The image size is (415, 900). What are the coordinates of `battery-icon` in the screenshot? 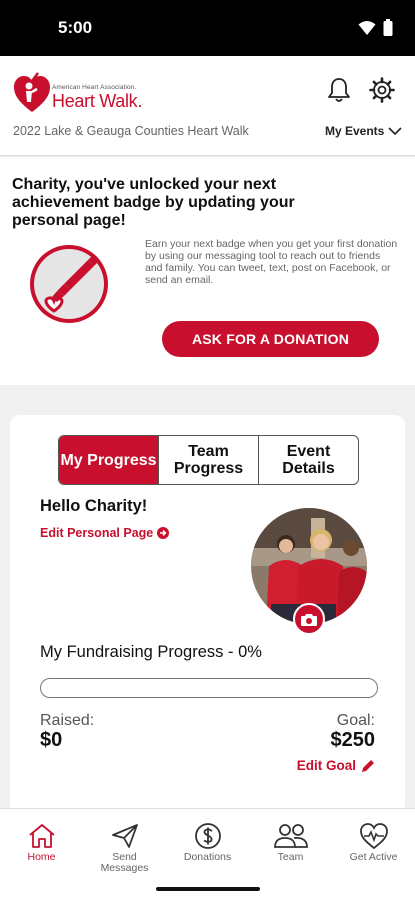 It's located at (388, 27).